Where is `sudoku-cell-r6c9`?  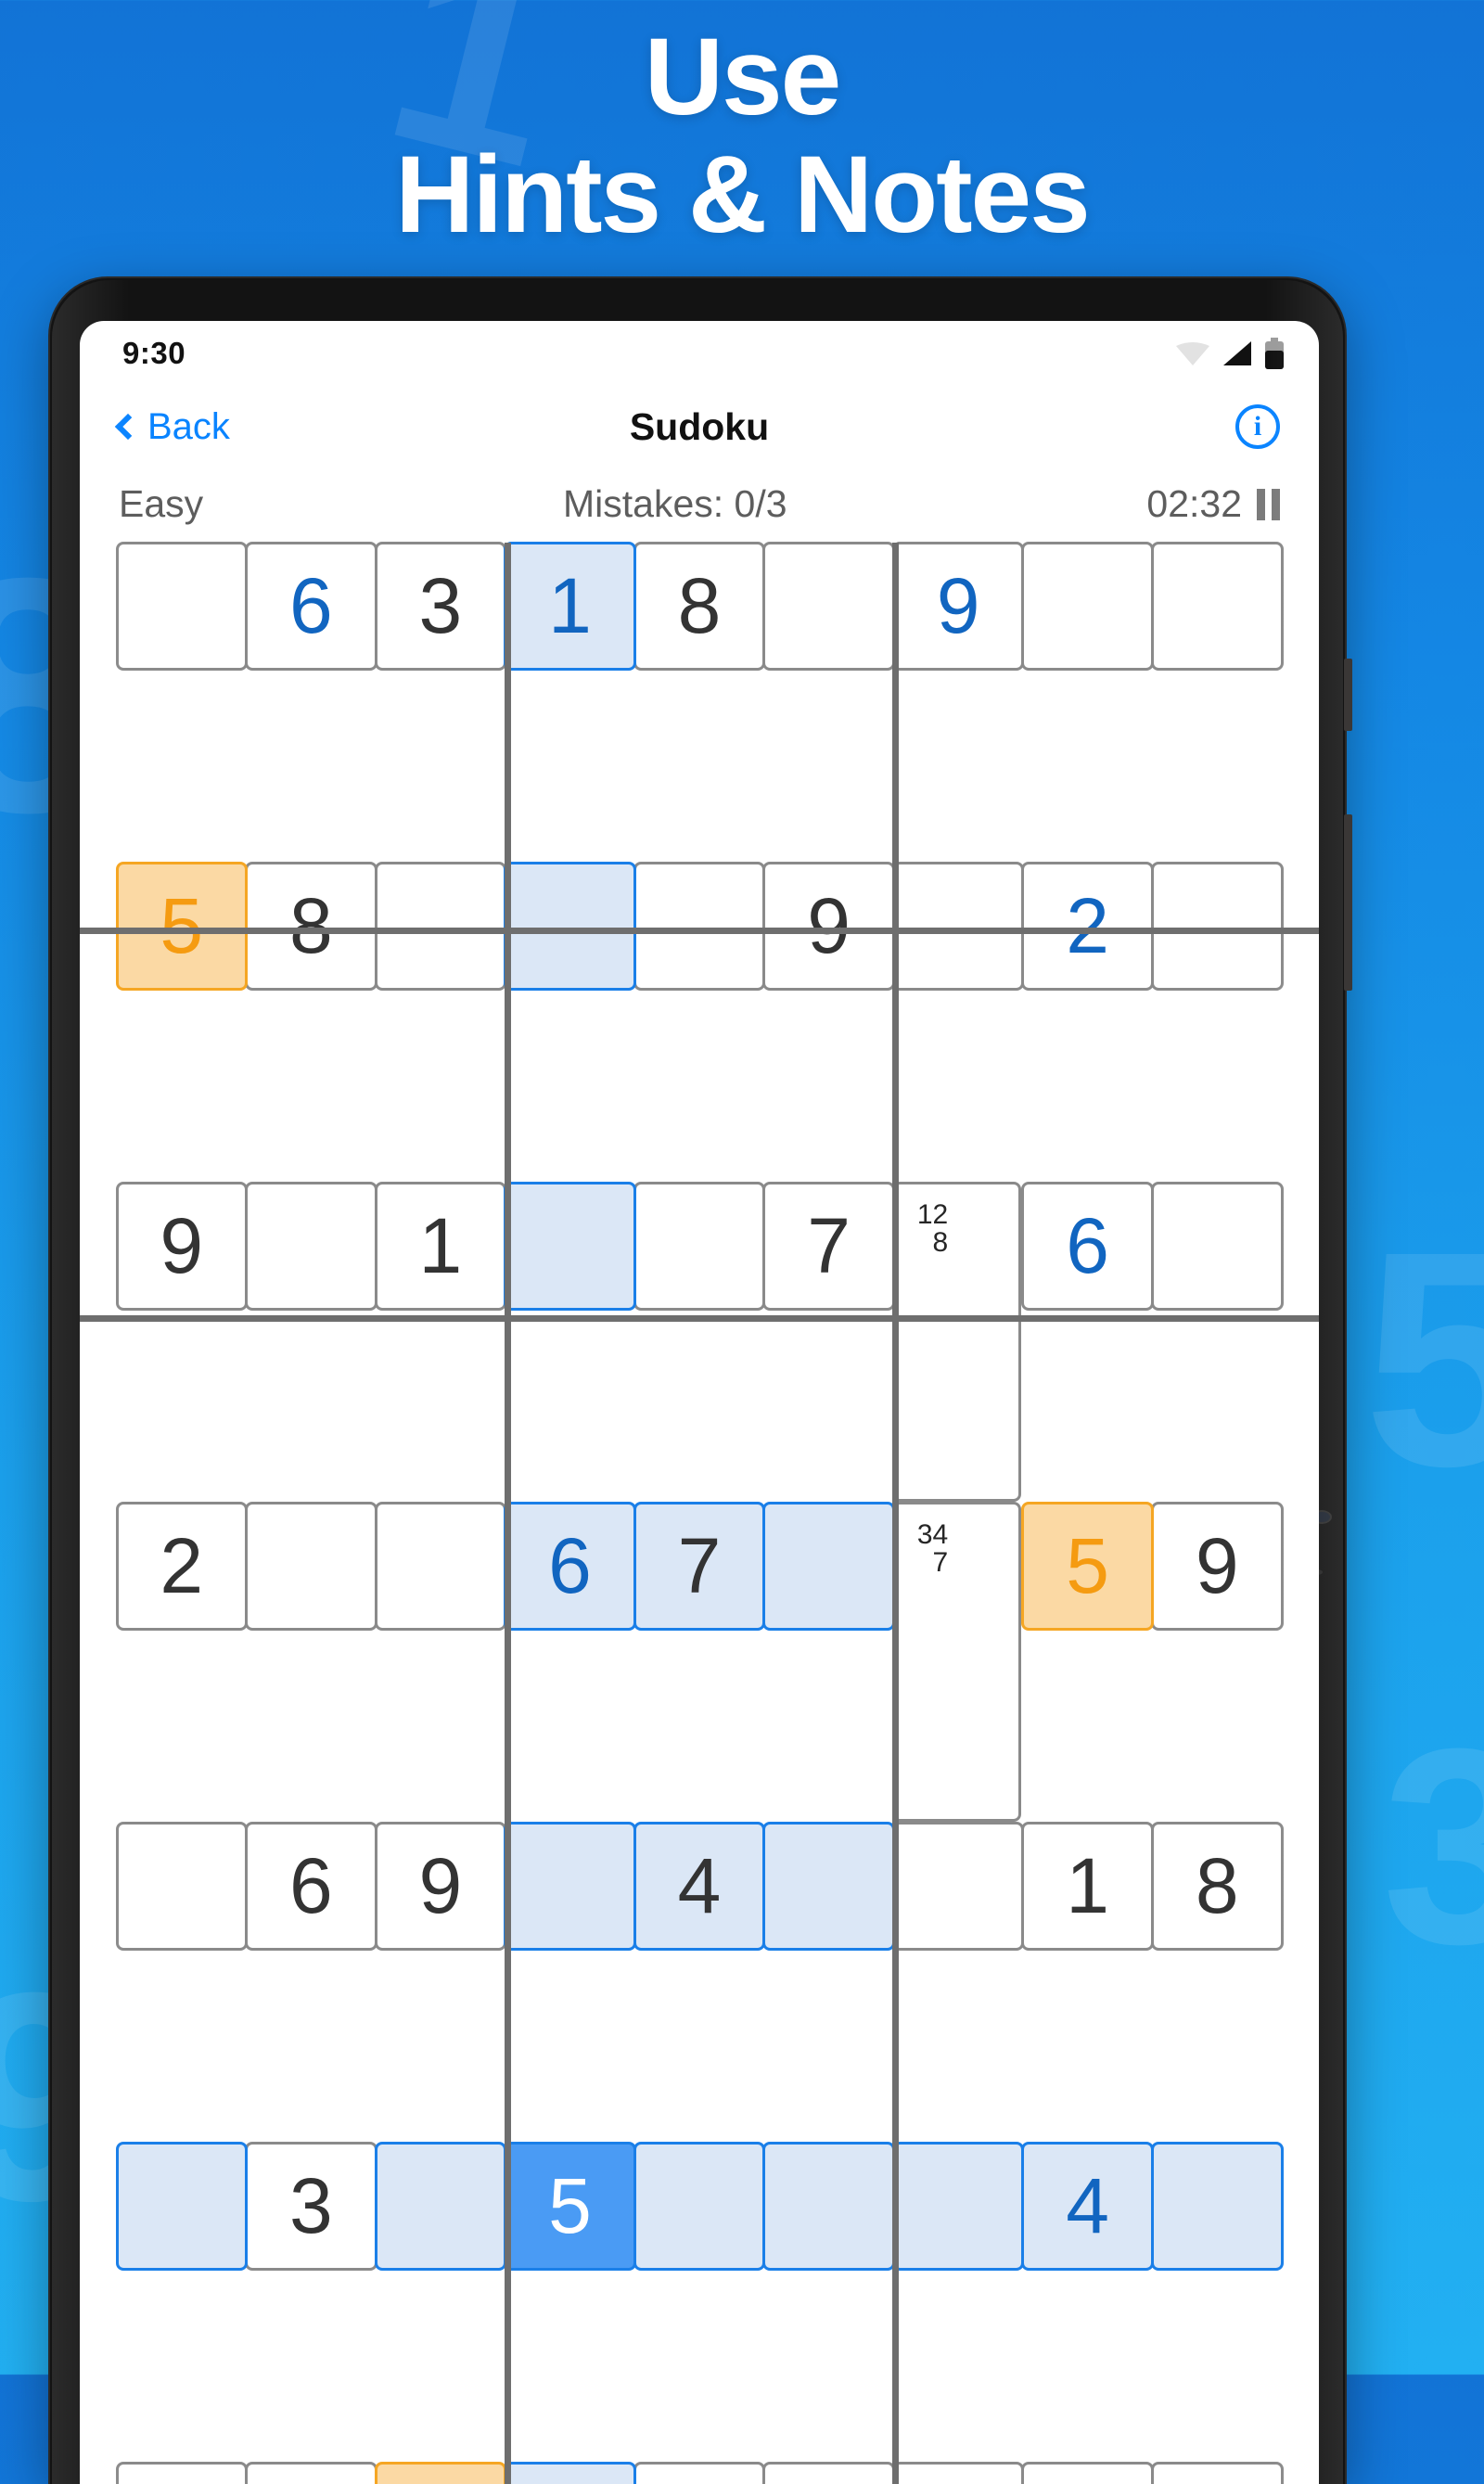
sudoku-cell-r6c9 is located at coordinates (1217, 2207).